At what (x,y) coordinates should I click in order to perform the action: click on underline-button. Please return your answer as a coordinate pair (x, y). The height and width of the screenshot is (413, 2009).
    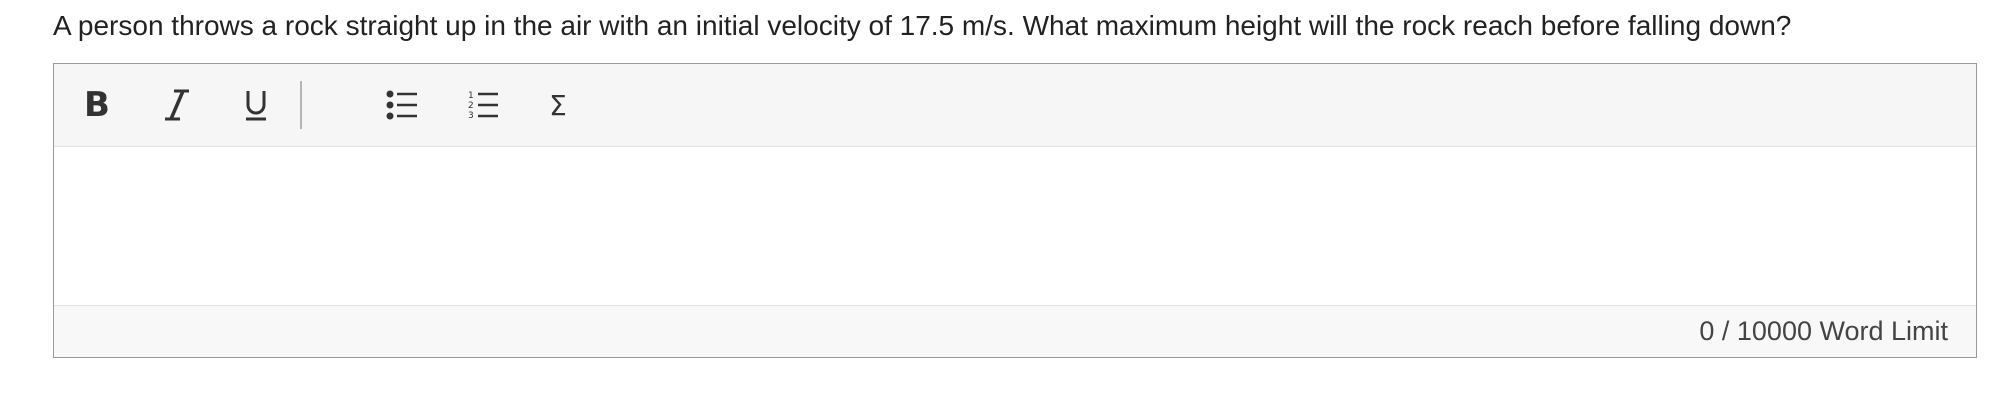
    Looking at the image, I should click on (256, 105).